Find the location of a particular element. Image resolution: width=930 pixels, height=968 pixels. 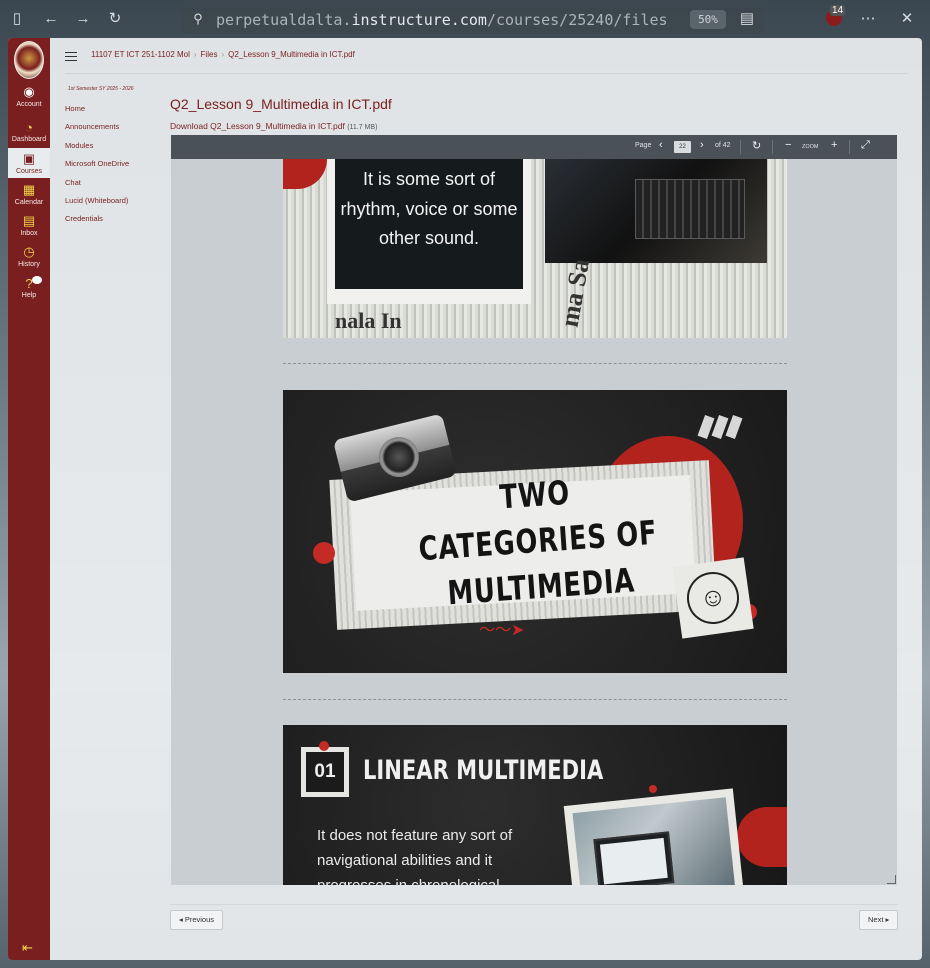

nav-dashboard: ◔ Dashboard is located at coordinates (29, 131).